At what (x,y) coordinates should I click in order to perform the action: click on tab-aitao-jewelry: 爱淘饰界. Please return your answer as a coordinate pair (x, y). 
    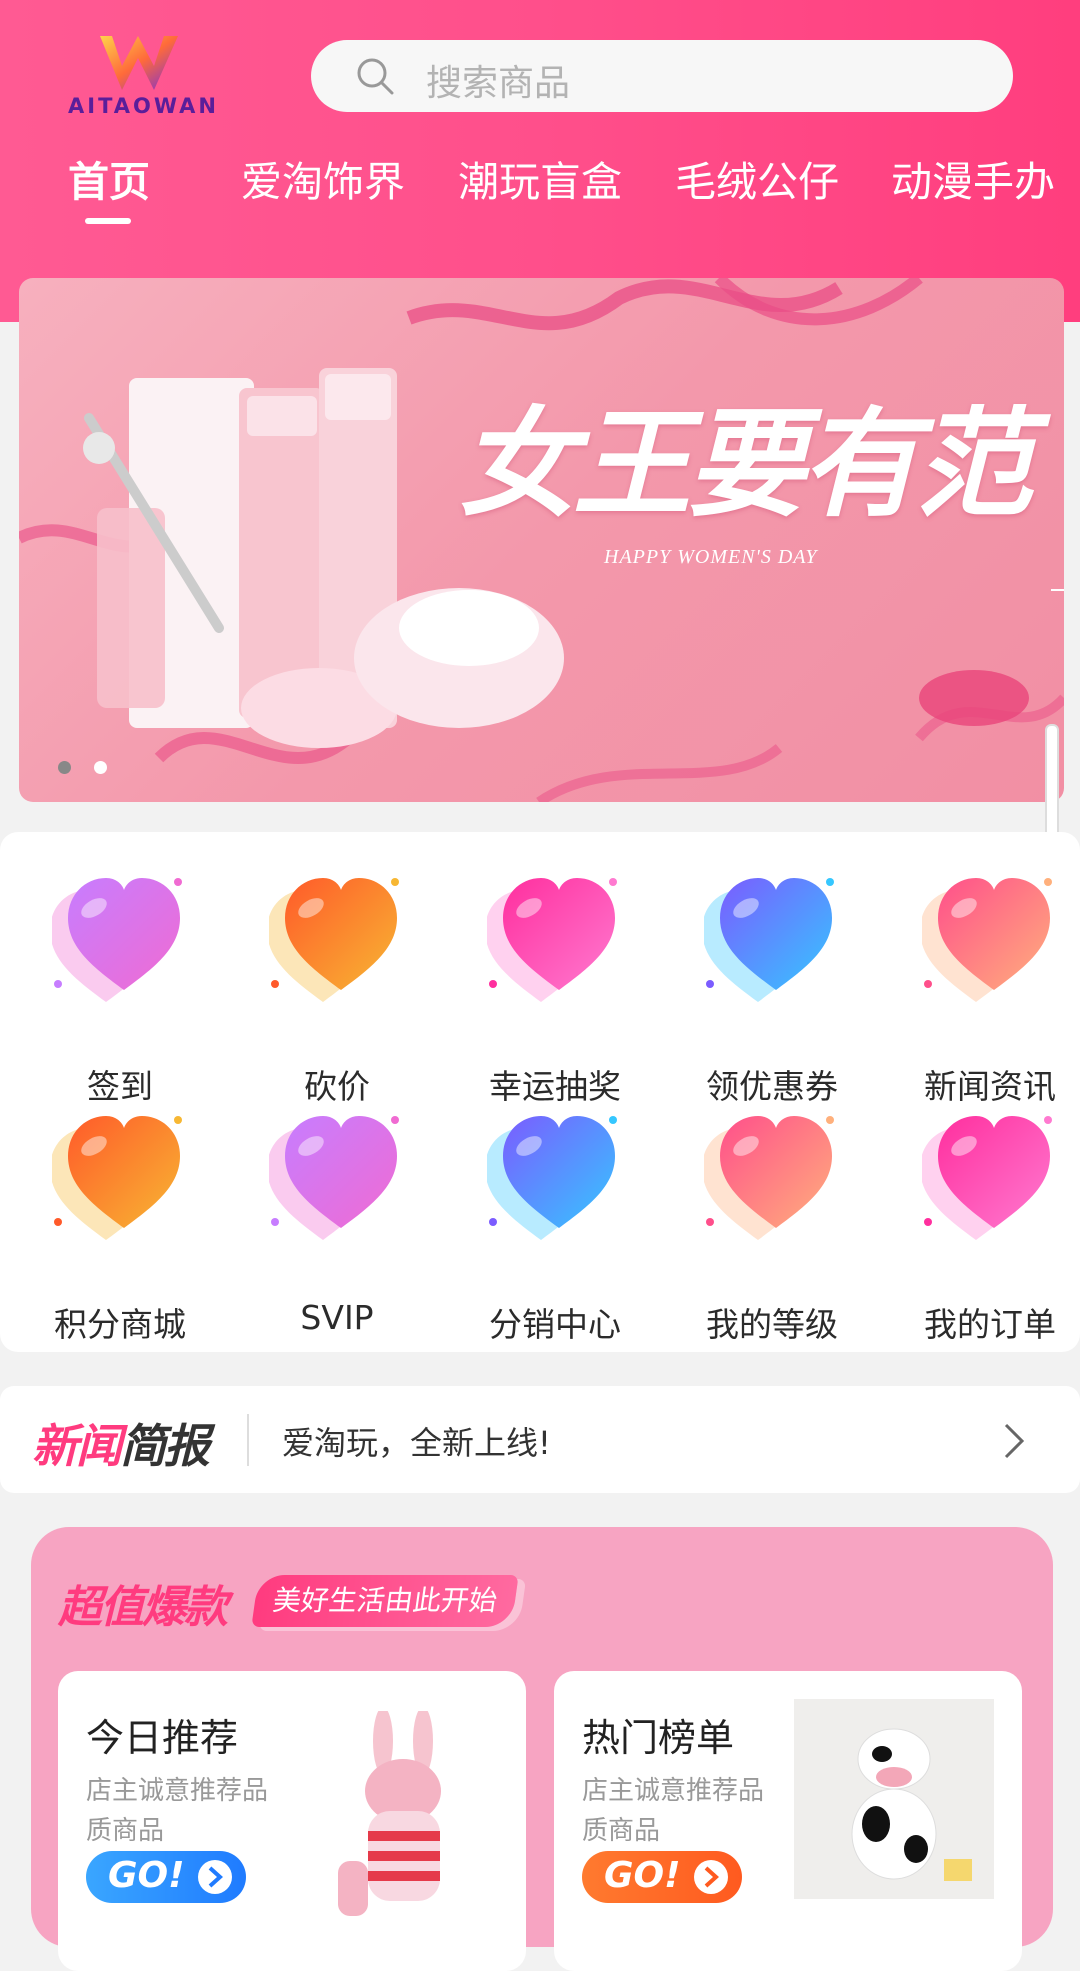
    Looking at the image, I should click on (323, 178).